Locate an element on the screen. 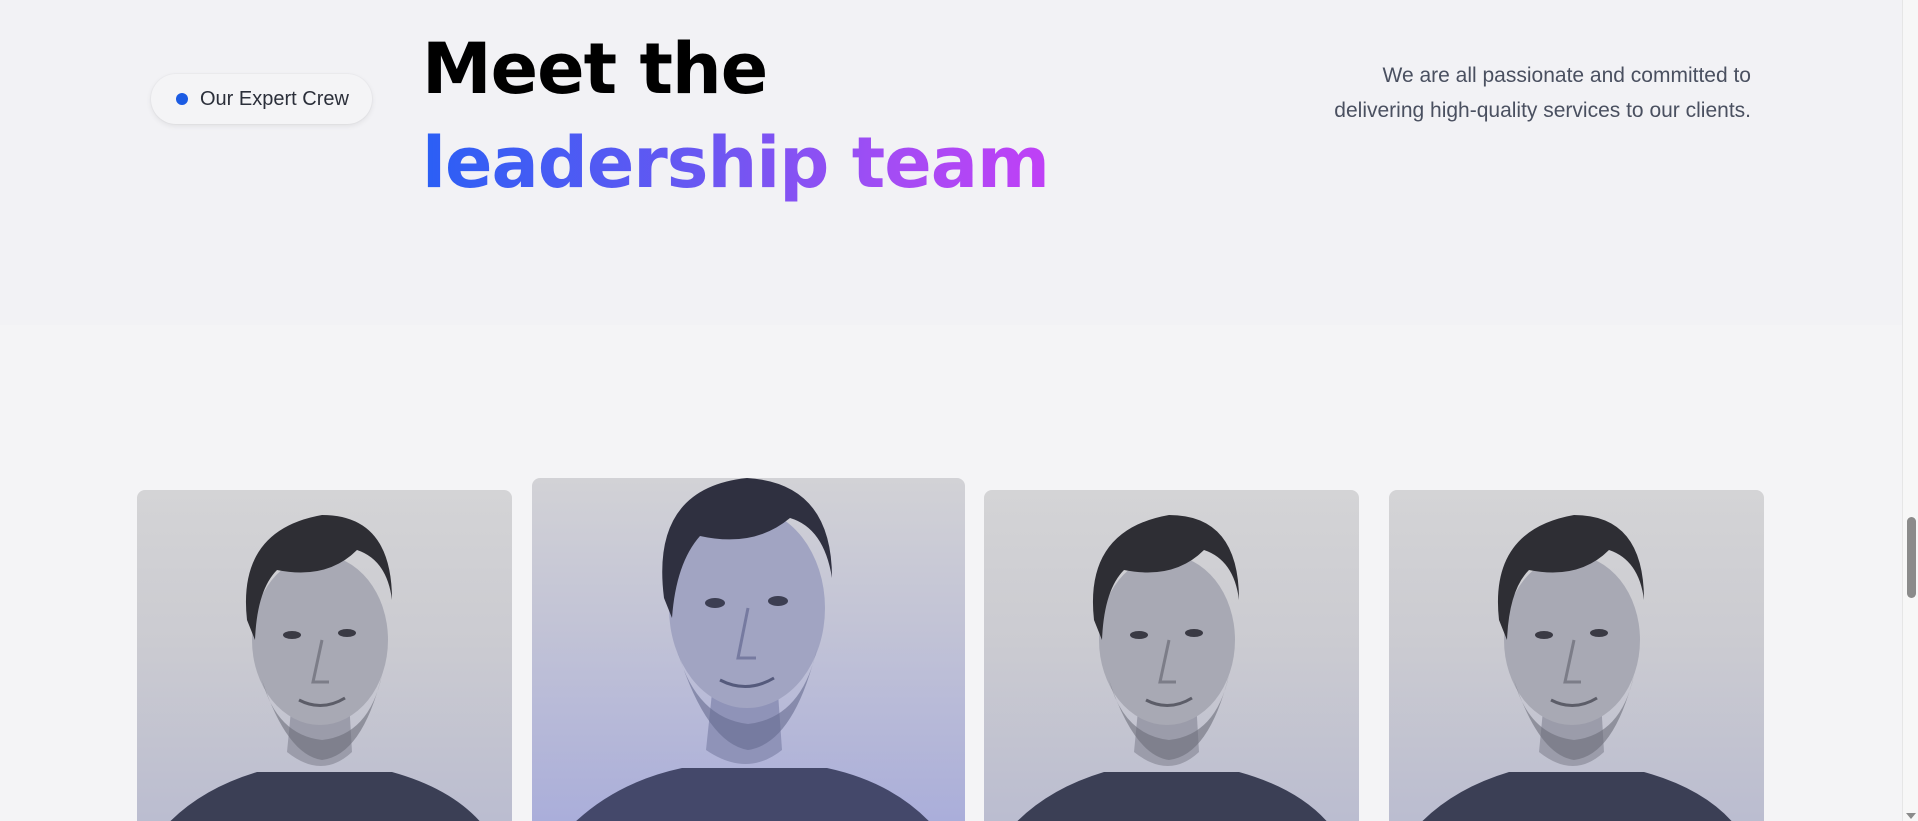  section-title: Meet the leadership team is located at coordinates (736, 116).